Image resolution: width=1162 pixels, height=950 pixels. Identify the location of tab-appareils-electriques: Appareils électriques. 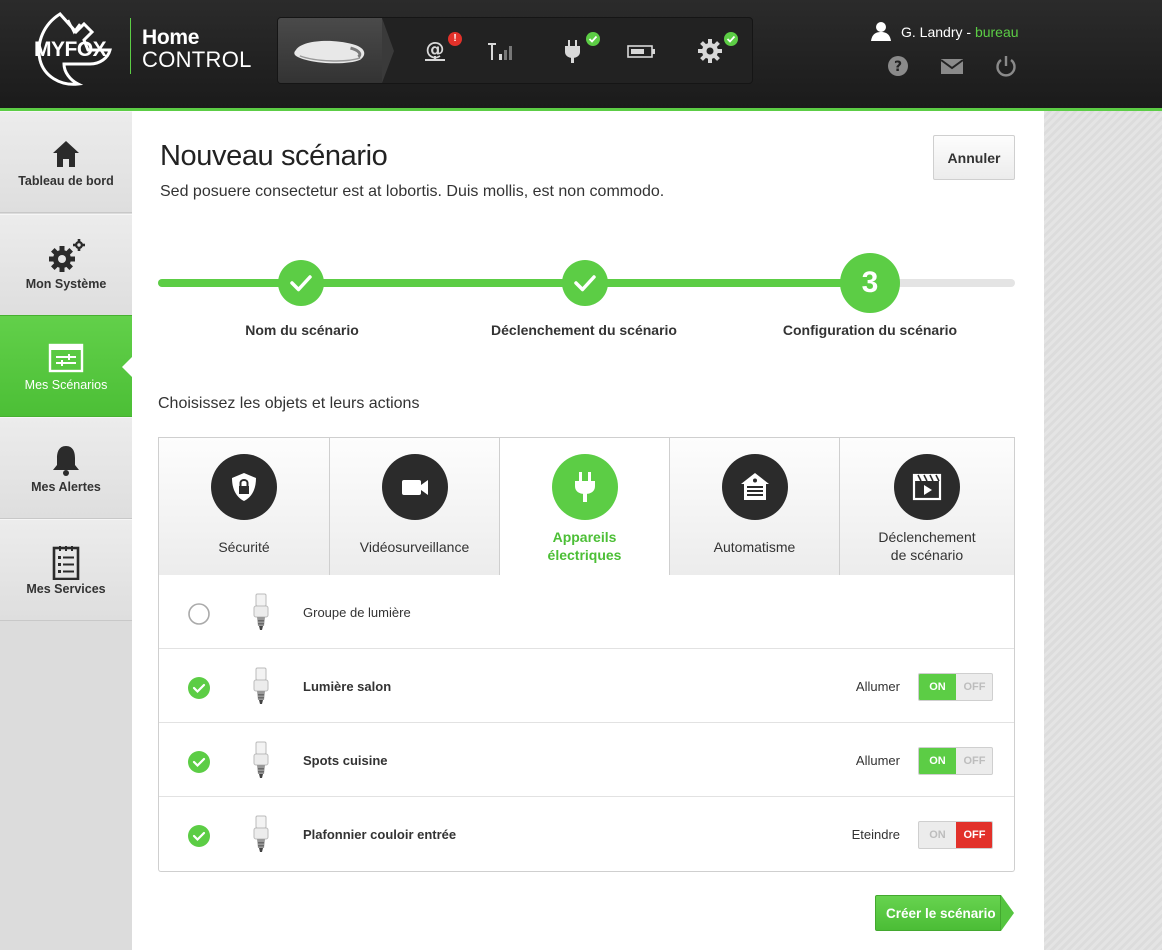
(585, 507).